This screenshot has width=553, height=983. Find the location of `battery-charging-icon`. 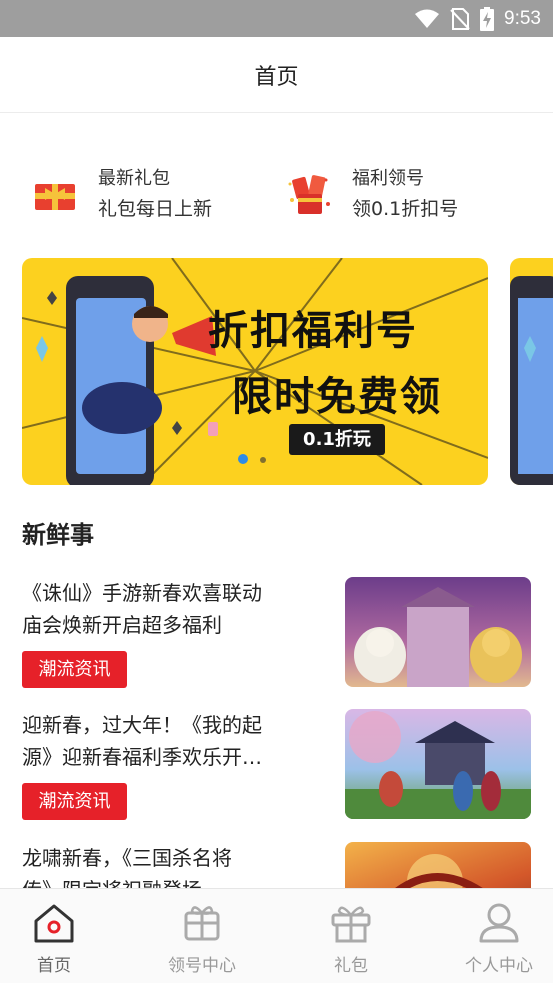

battery-charging-icon is located at coordinates (487, 18).